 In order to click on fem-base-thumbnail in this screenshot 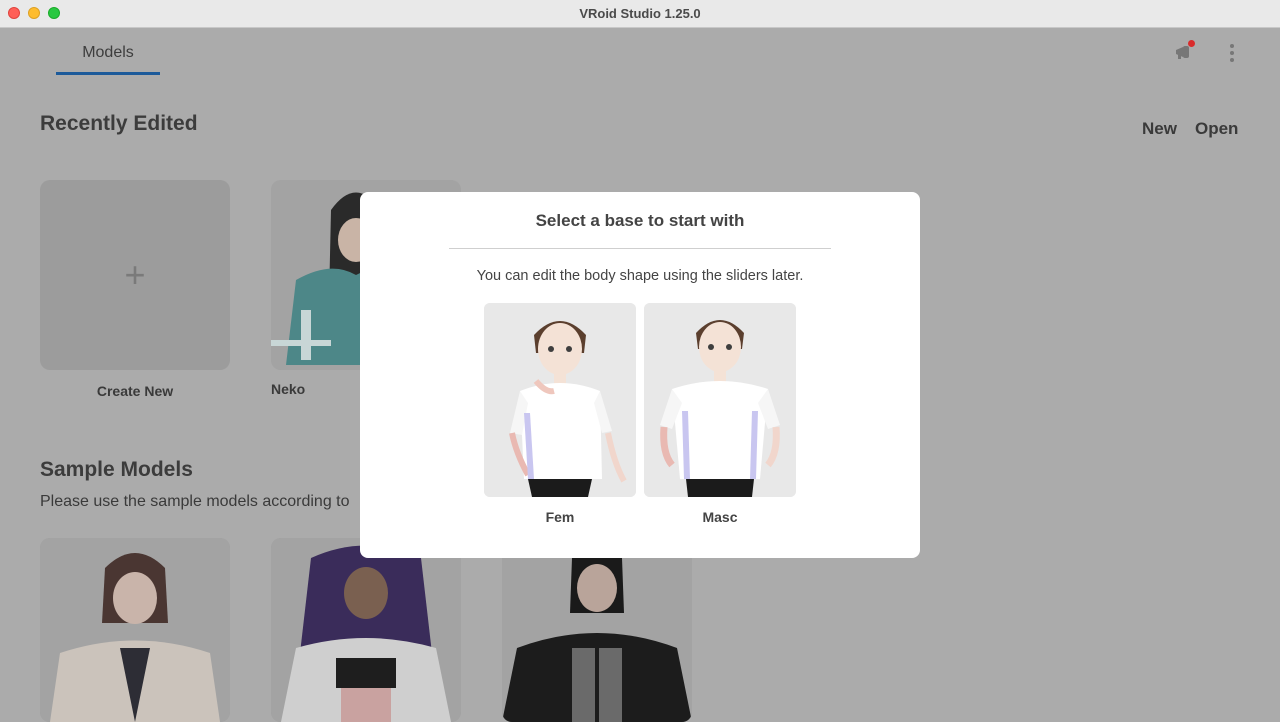, I will do `click(560, 400)`.